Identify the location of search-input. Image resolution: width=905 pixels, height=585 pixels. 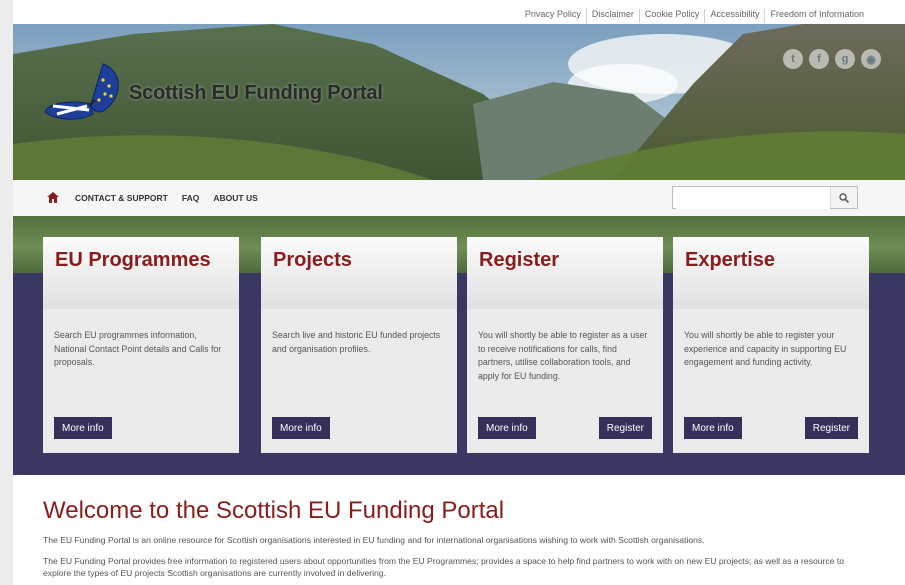
(753, 198).